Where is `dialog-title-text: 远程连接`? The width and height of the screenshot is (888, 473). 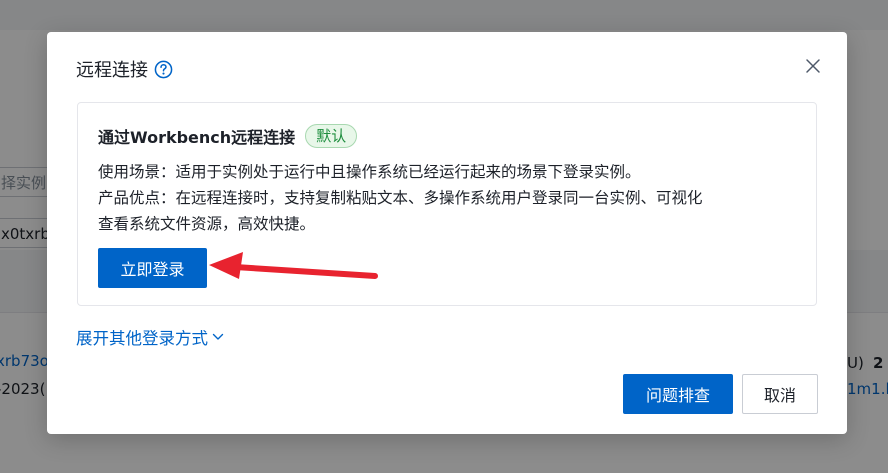 dialog-title-text: 远程连接 is located at coordinates (112, 70).